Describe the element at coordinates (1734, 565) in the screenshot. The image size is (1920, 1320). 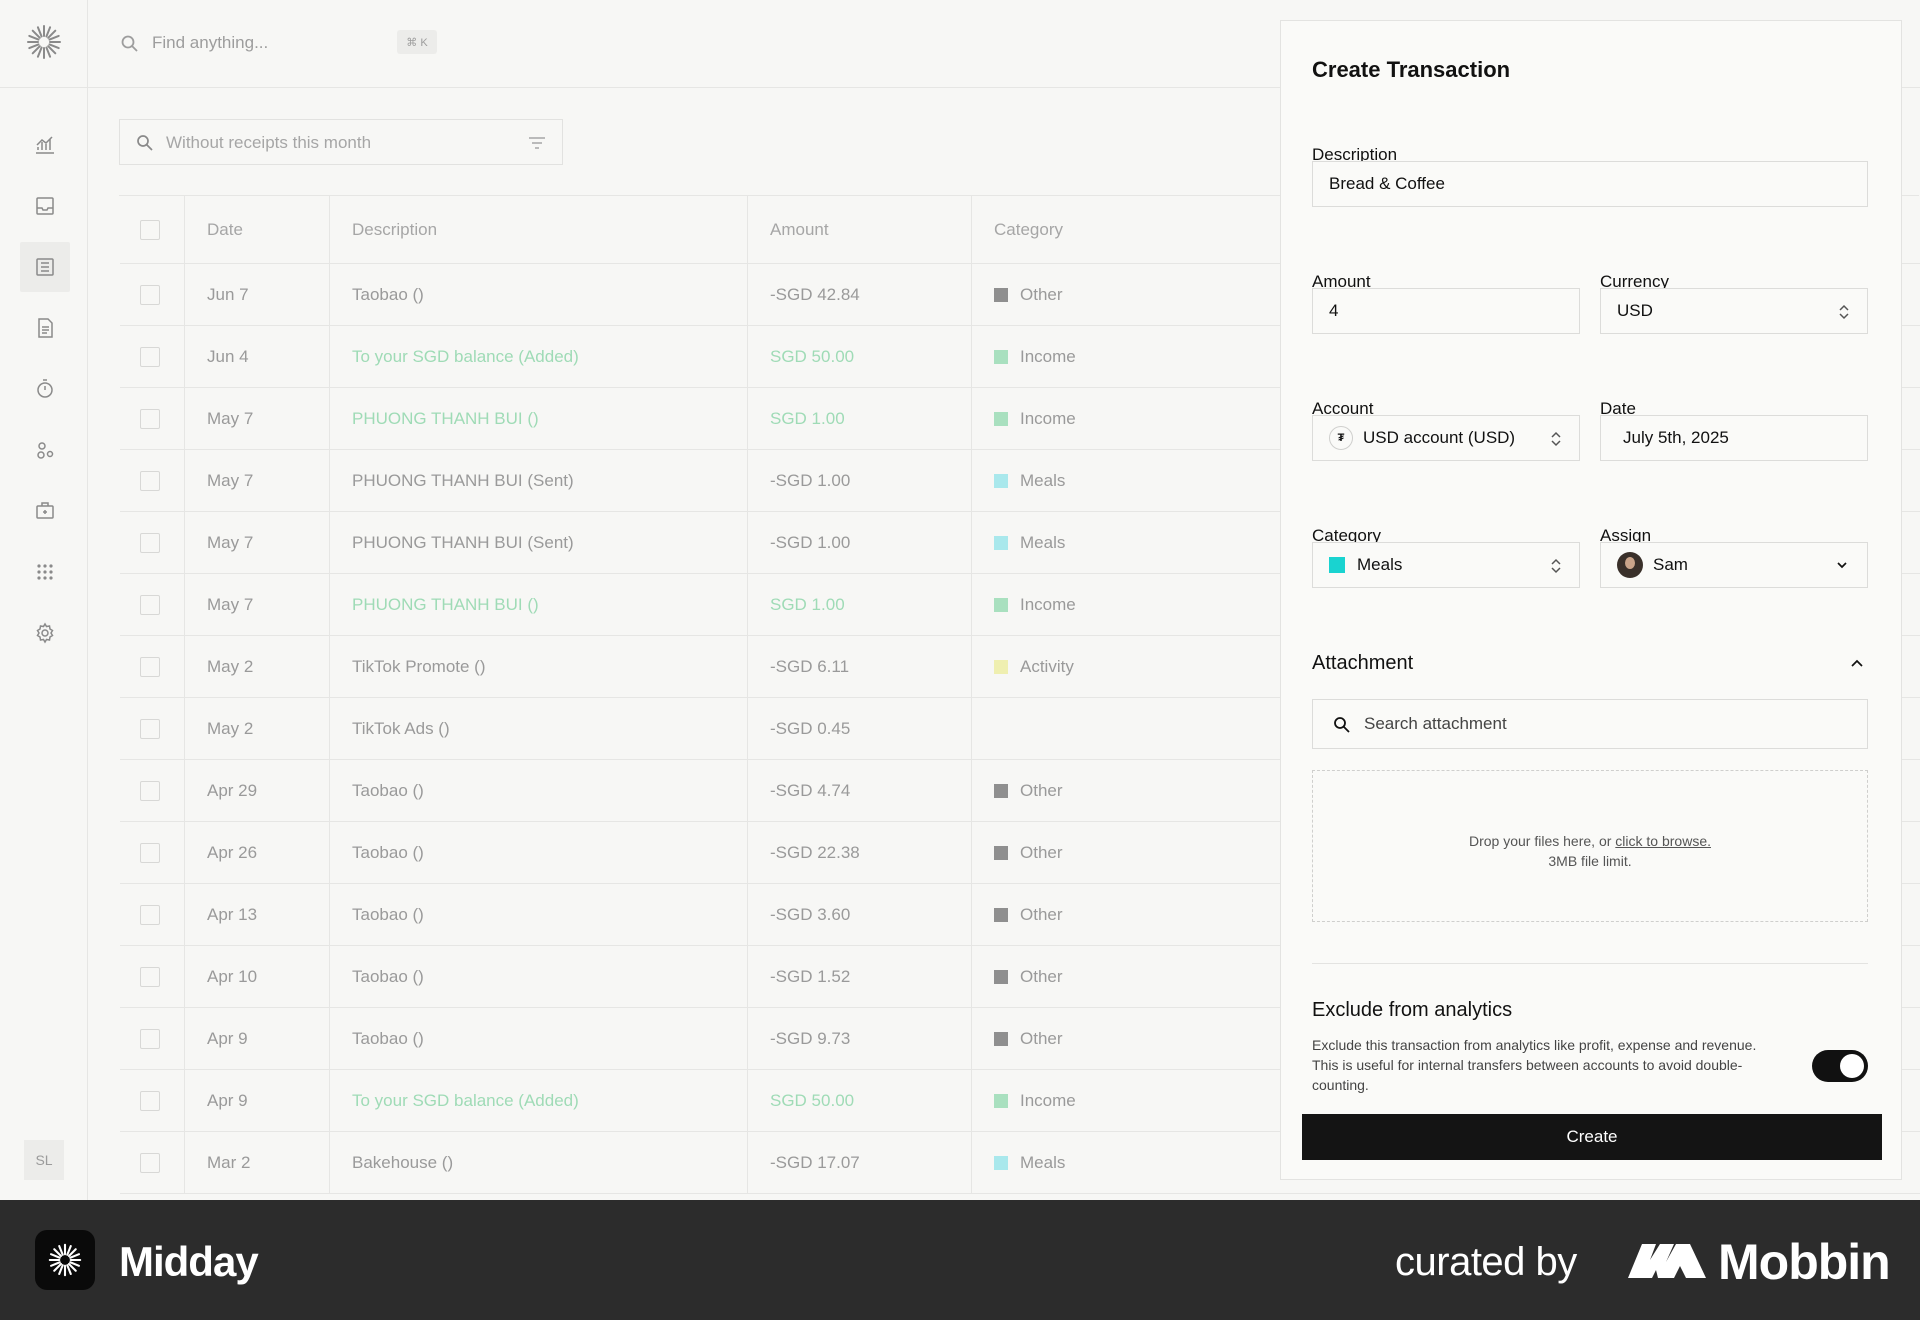
I see `assign-select: Sam` at that location.